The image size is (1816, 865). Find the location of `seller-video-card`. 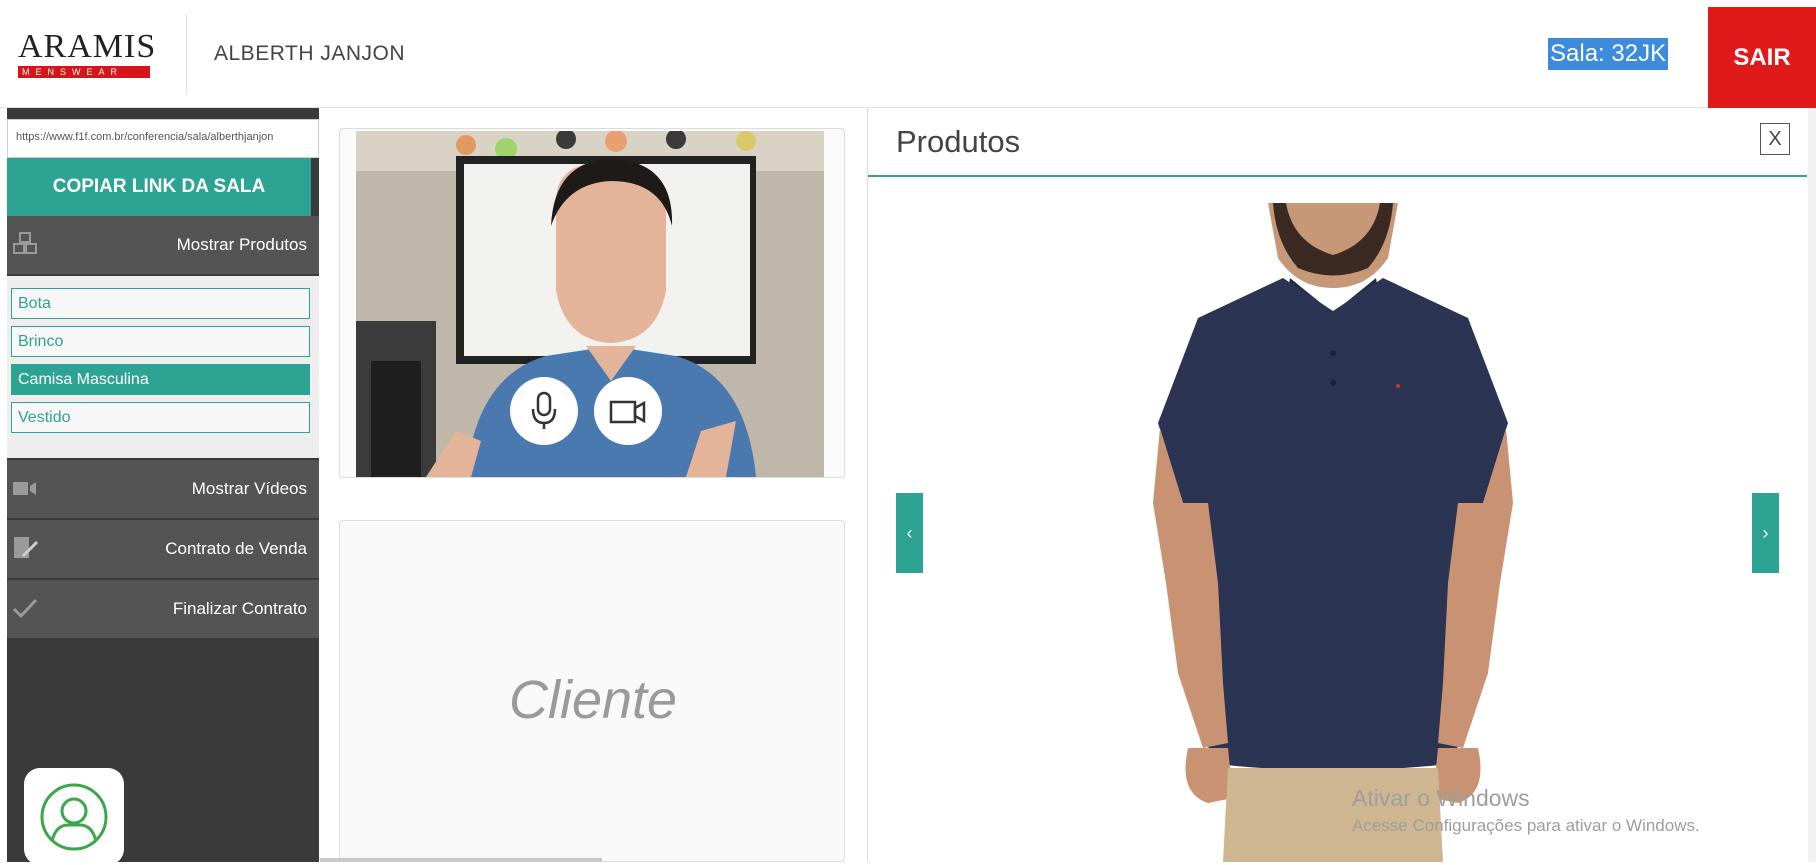

seller-video-card is located at coordinates (592, 303).